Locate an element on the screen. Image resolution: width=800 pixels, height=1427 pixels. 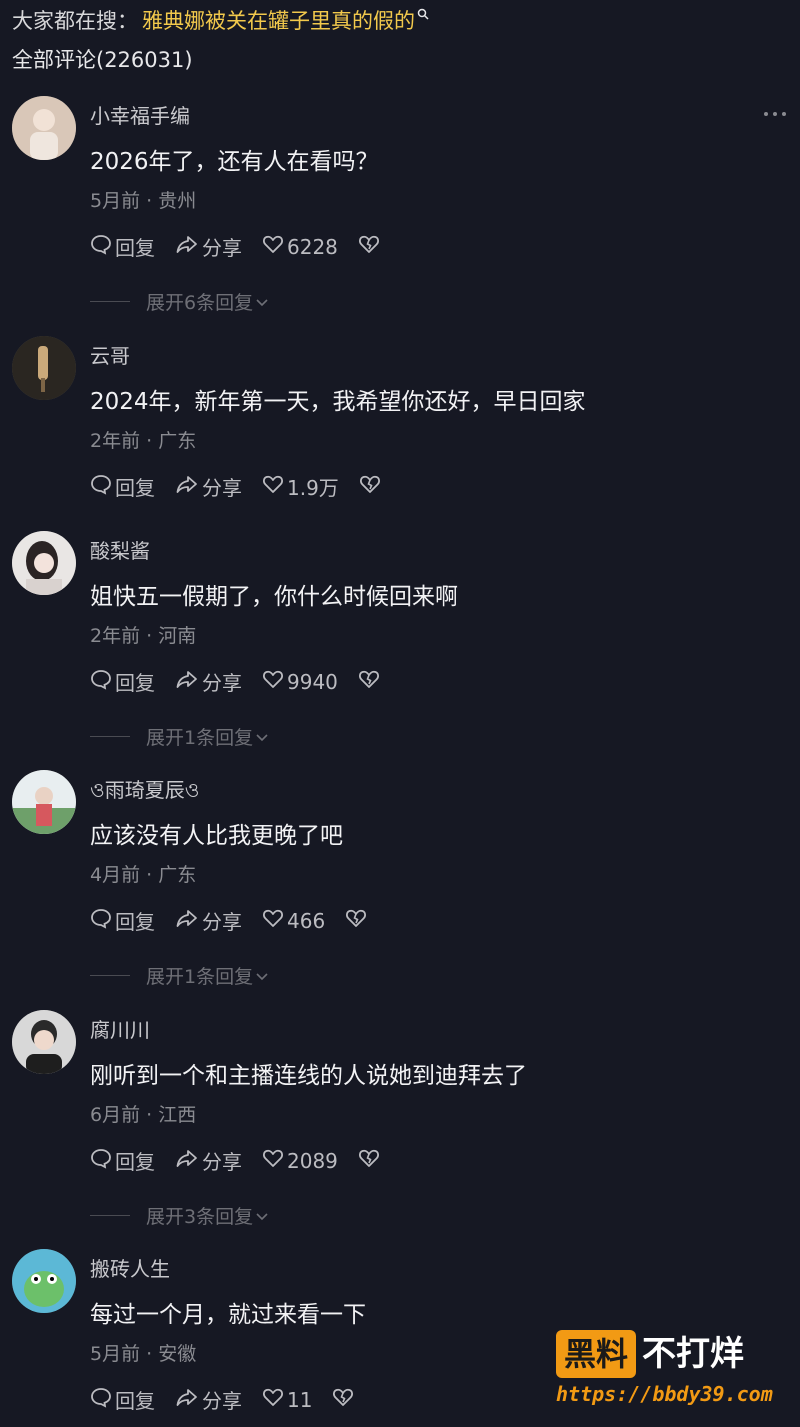
comment-username: 搬砖人生 is located at coordinates (130, 1267).